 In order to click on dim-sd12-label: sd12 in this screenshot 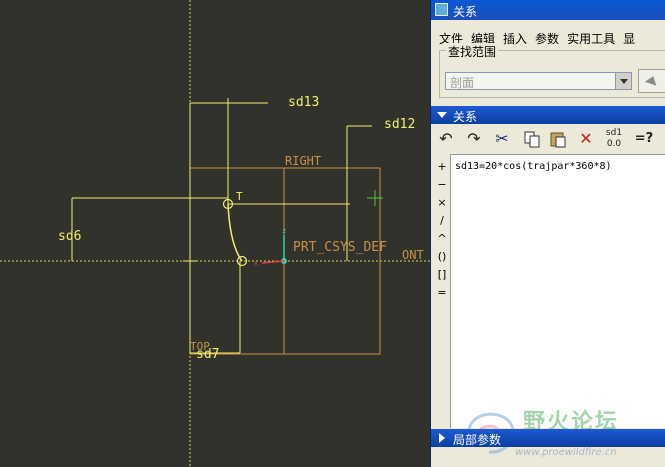, I will do `click(399, 124)`.